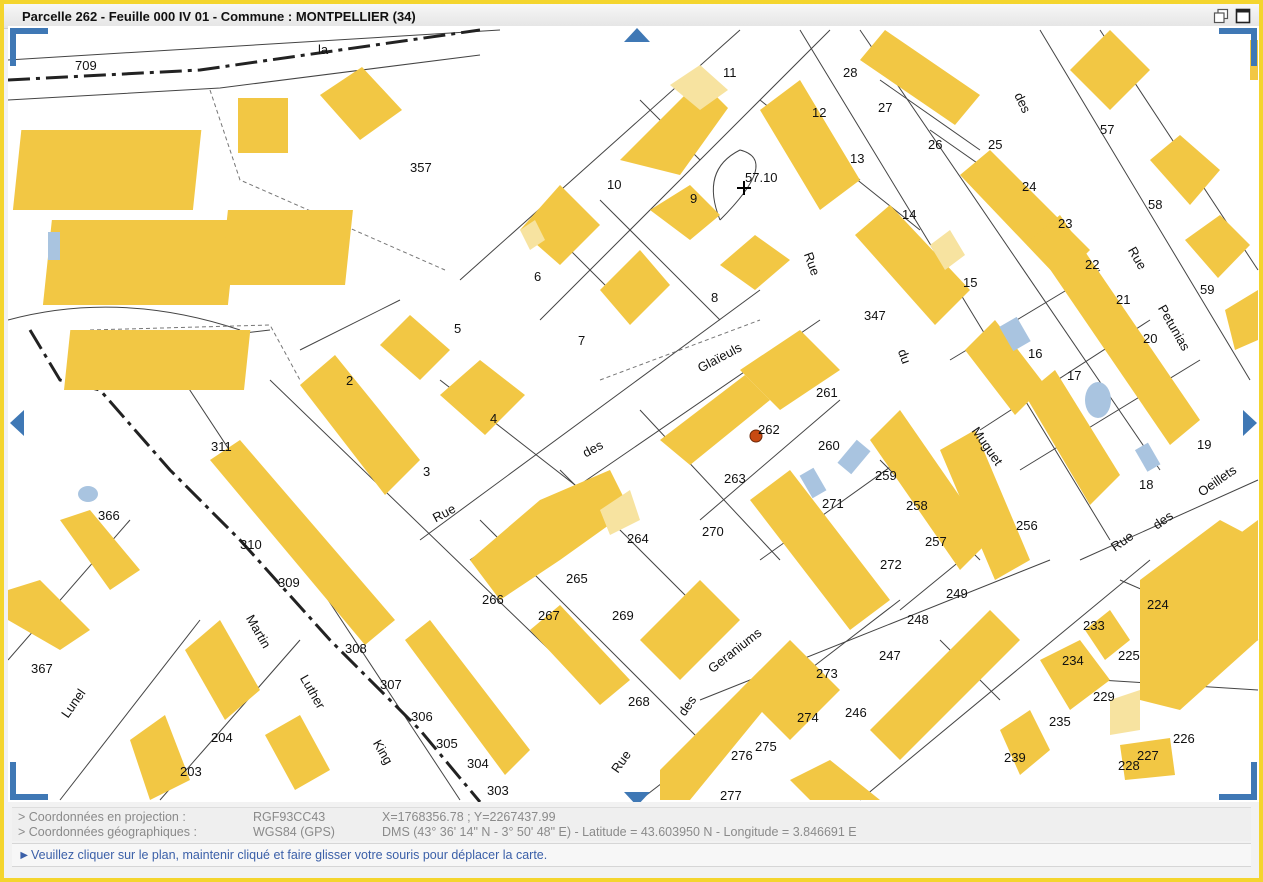  I want to click on parcel-label-17: 17, so click(1074, 375).